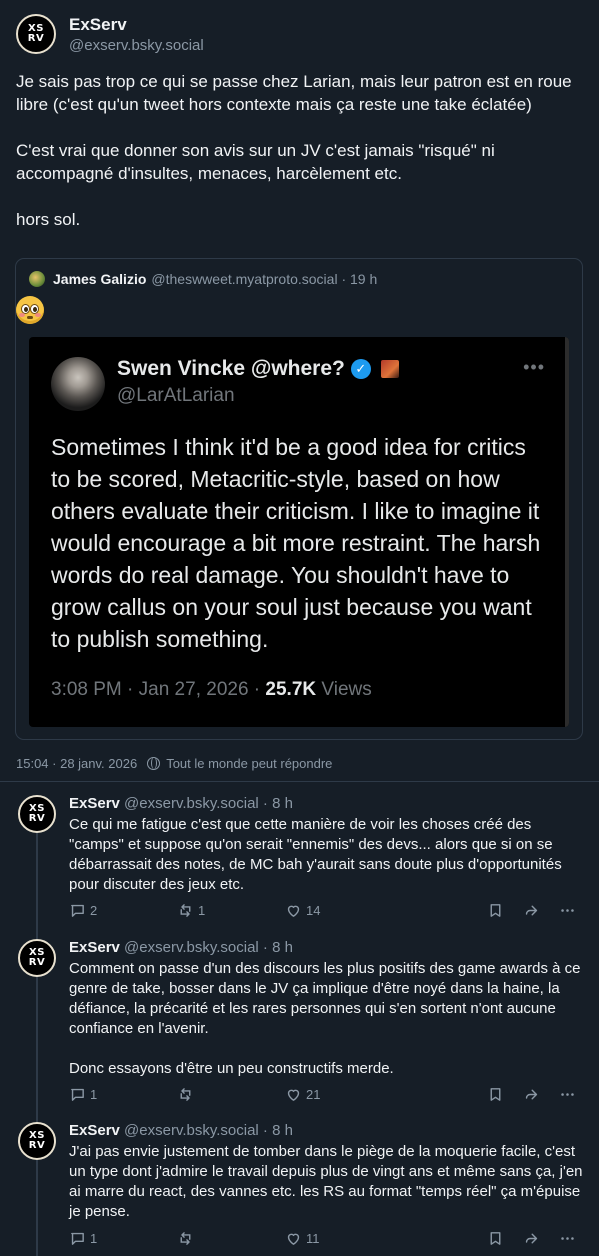 This screenshot has width=599, height=1256. I want to click on reply-setting: Tout le monde peut répondre, so click(249, 763).